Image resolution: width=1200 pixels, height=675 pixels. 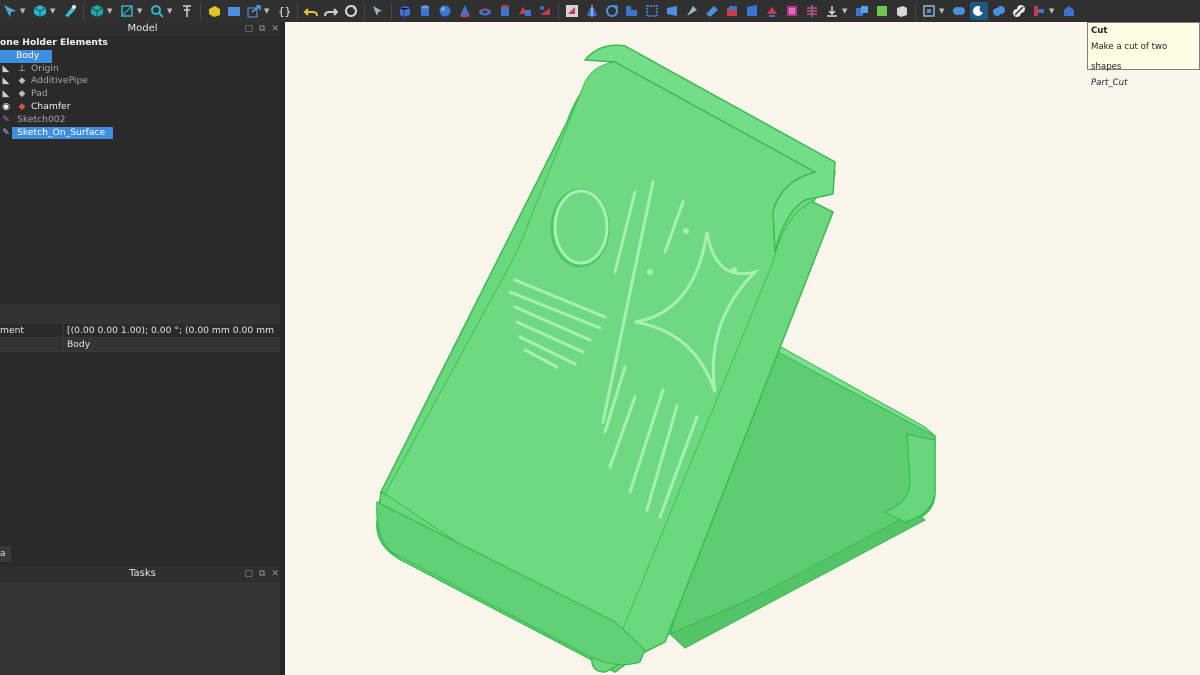 I want to click on boolean-icon, so click(x=862, y=11).